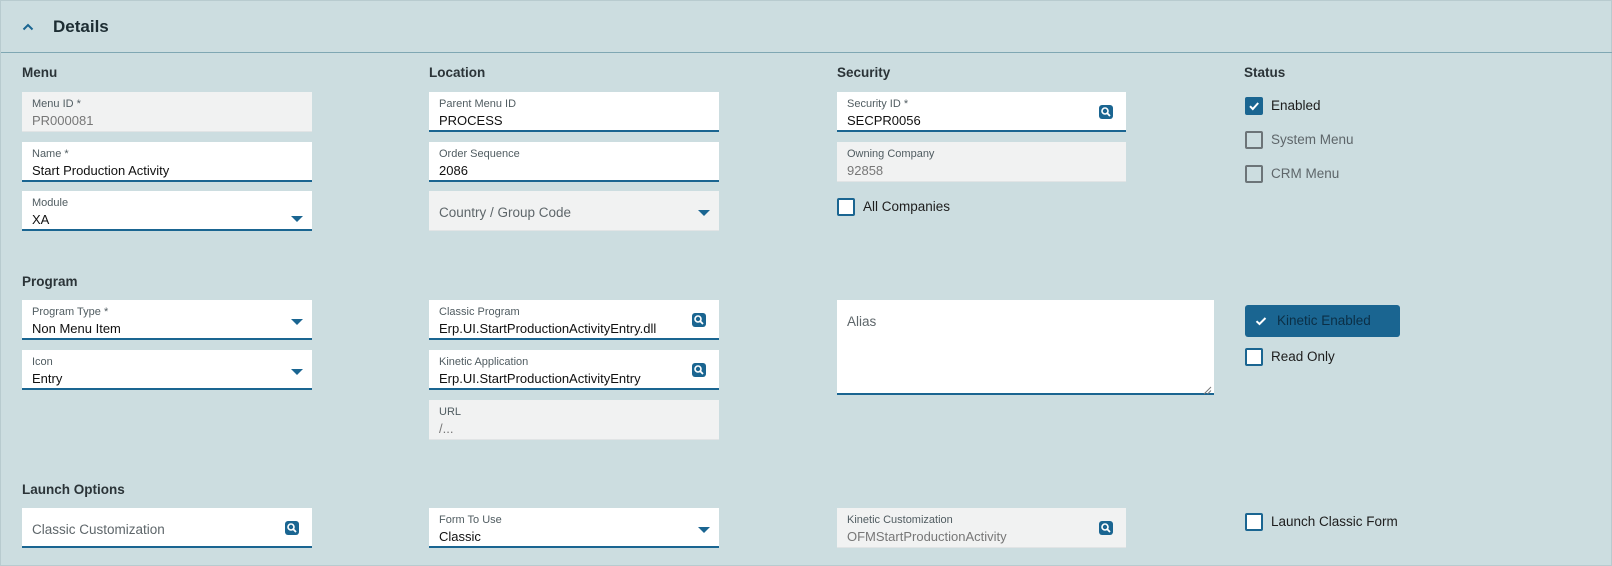  Describe the element at coordinates (862, 321) in the screenshot. I see `alias-placeholder: Alias` at that location.